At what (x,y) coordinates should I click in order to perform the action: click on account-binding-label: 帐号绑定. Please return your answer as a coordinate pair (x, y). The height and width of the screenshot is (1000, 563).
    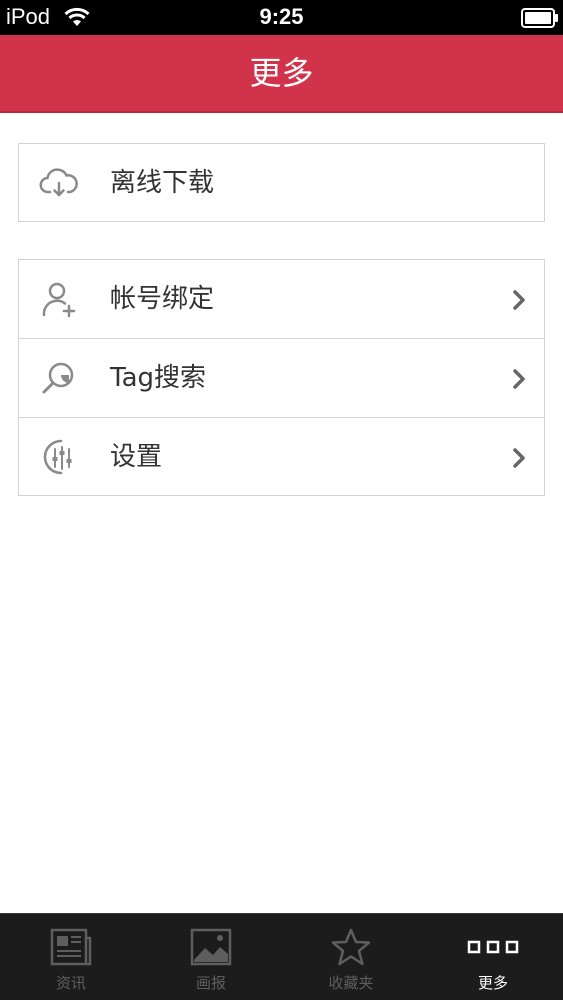
    Looking at the image, I should click on (162, 299).